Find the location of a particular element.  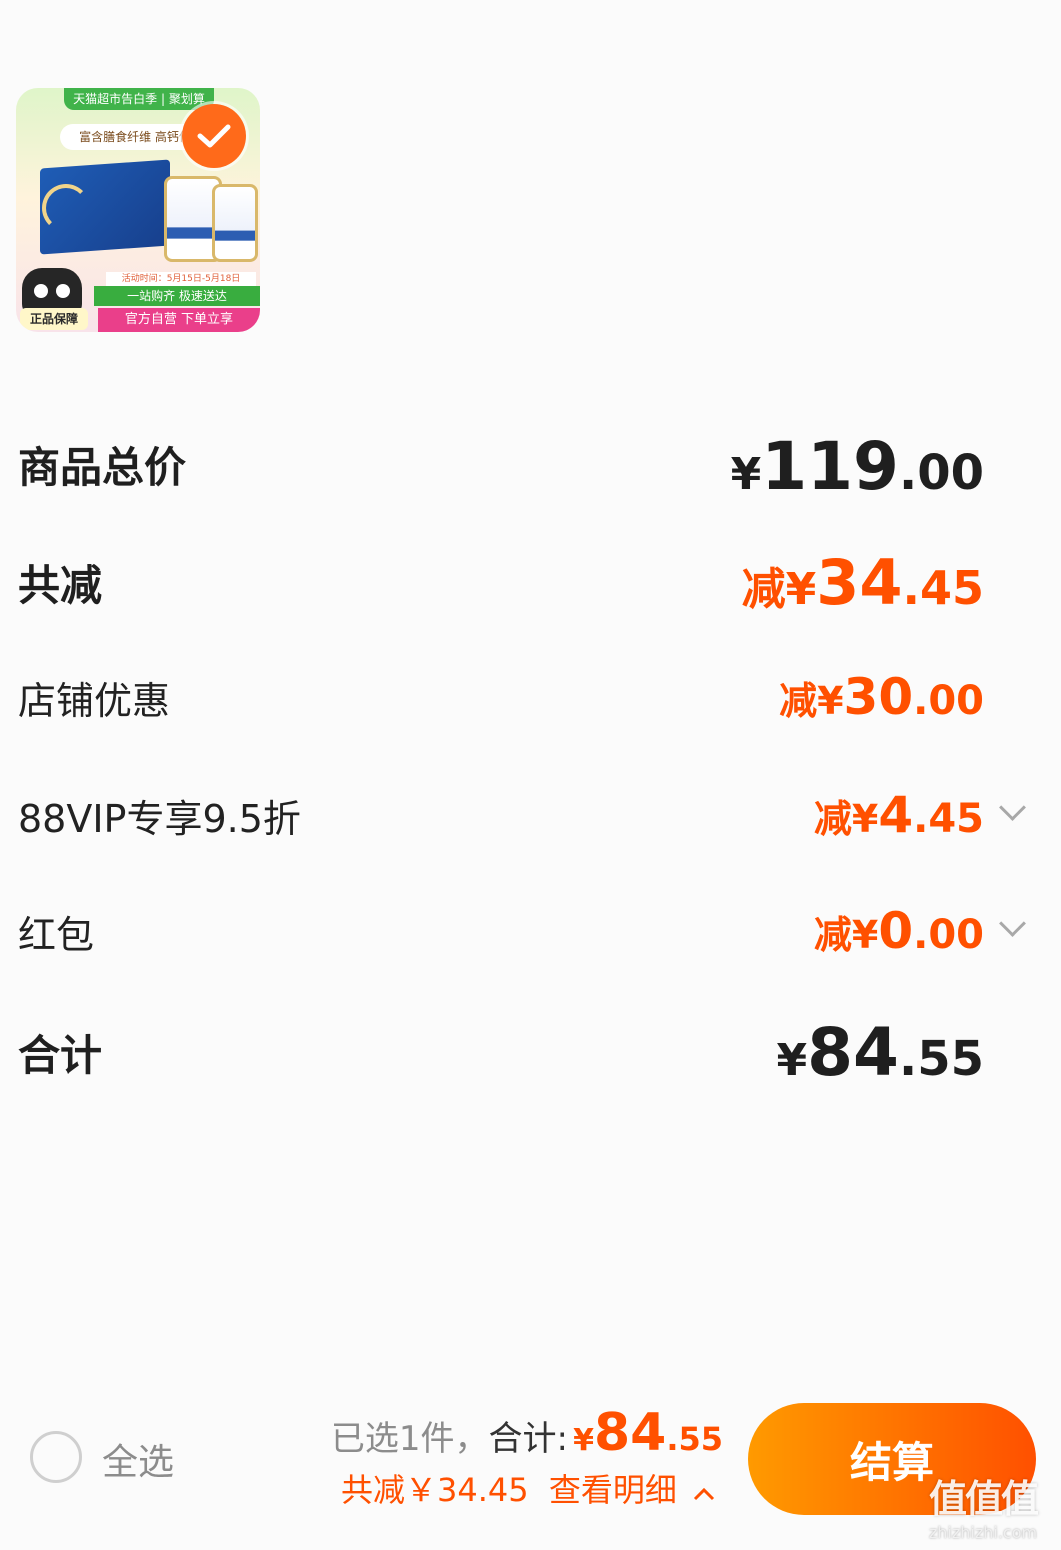

view-details-link: 查看明细 is located at coordinates (613, 1490).